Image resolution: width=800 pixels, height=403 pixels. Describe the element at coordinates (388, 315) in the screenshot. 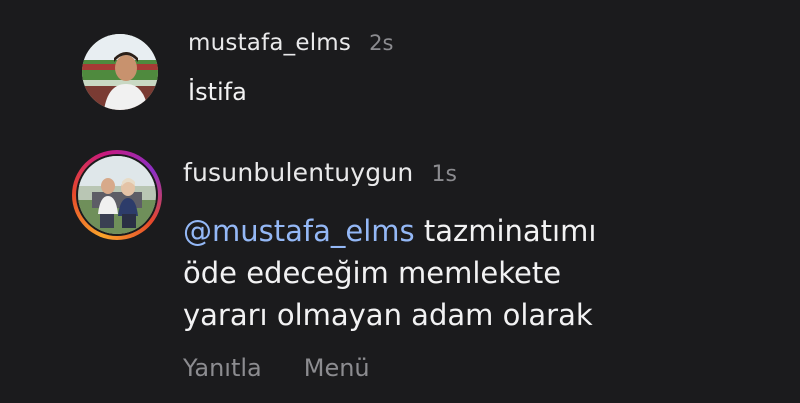

I see `comment-line: yararı olmayan adam olarak` at that location.